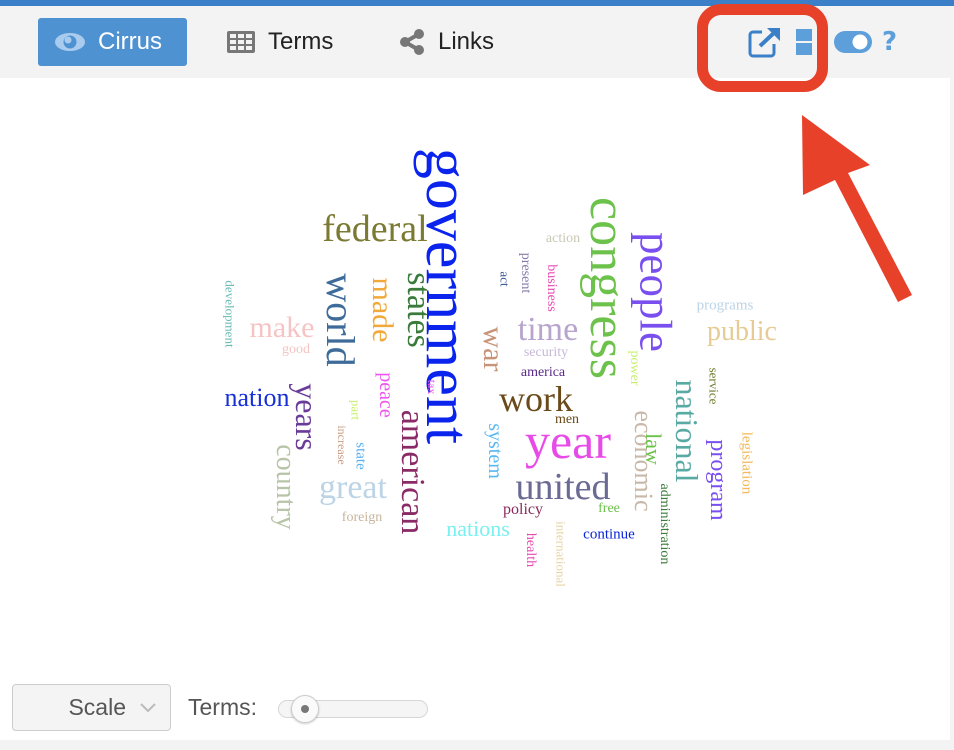 Image resolution: width=954 pixels, height=750 pixels. What do you see at coordinates (609, 535) in the screenshot?
I see `cloud-word-continue: continue` at bounding box center [609, 535].